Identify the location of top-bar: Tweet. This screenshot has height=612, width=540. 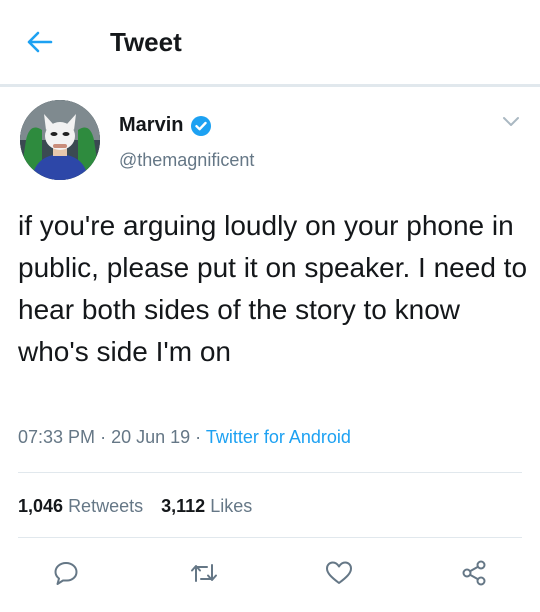
(270, 43).